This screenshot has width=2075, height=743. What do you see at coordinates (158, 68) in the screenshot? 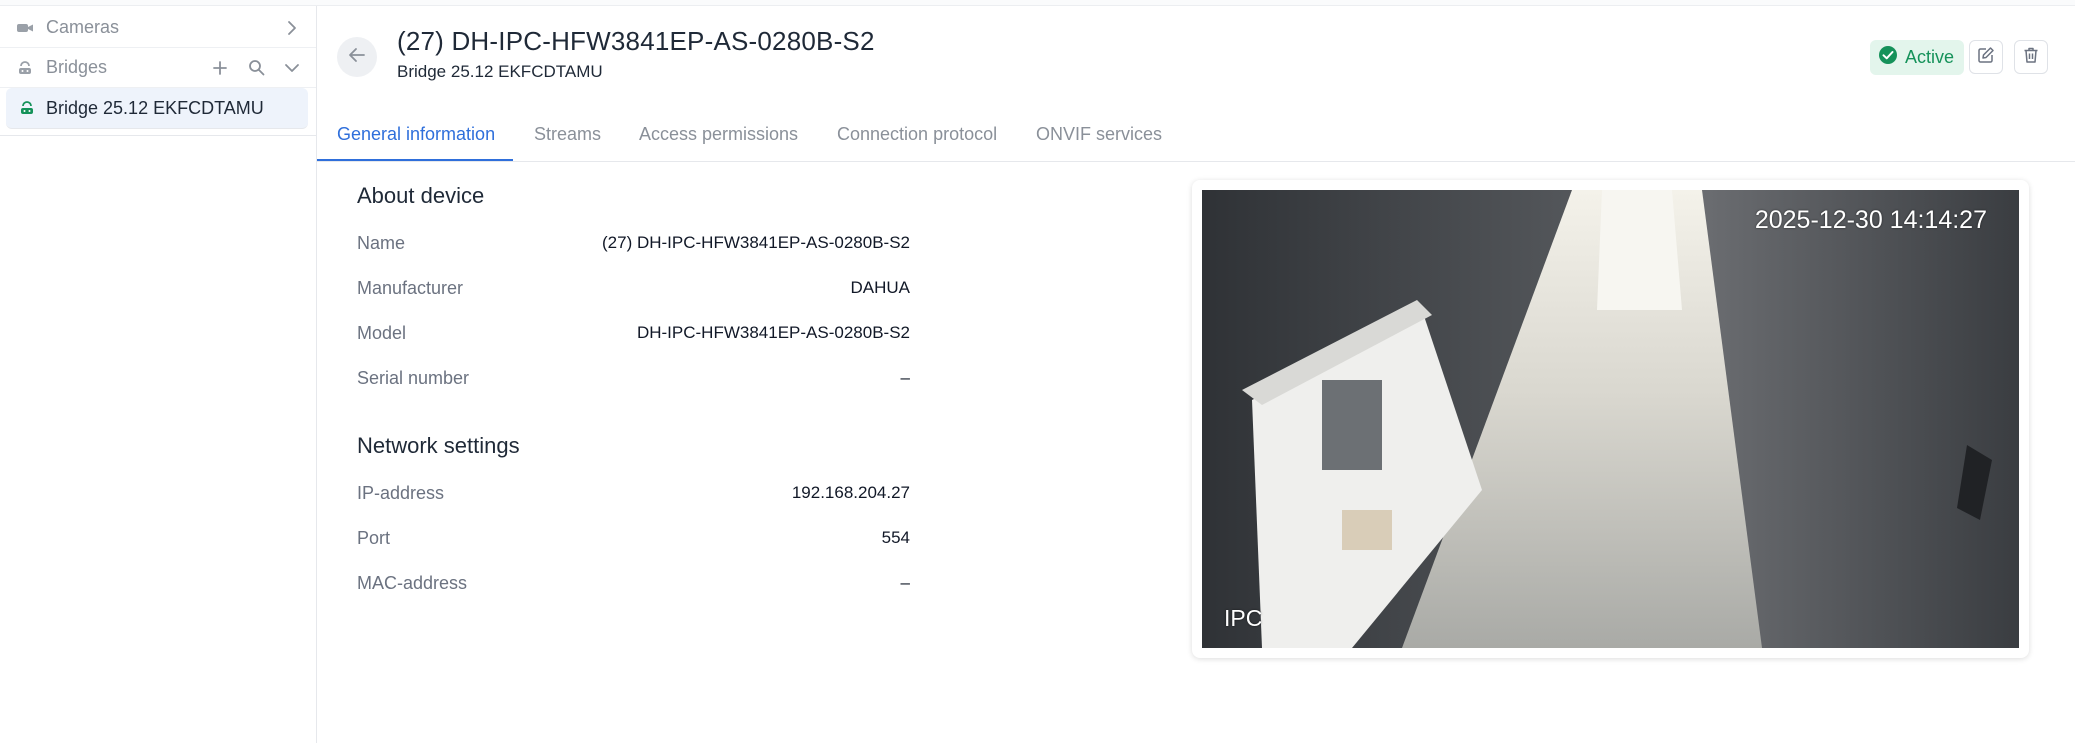
I see `sidebar-item-bridges: Bridges` at bounding box center [158, 68].